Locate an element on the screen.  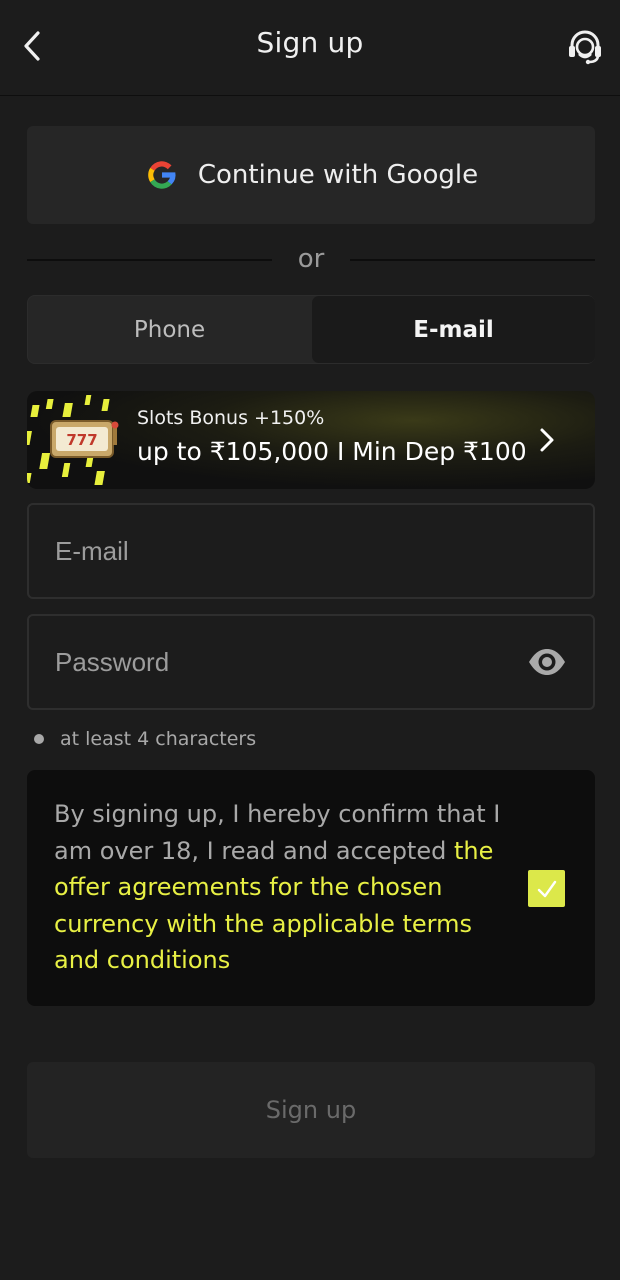
password-hint-text: at least 4 characters is located at coordinates (158, 739).